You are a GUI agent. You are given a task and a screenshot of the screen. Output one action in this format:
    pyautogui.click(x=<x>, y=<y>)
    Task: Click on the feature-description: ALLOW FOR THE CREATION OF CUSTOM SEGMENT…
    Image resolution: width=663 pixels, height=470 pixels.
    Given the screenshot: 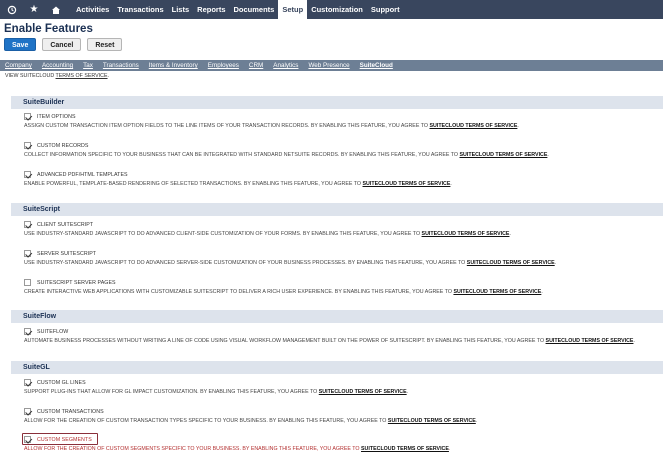 What is the action you would take?
    pyautogui.click(x=237, y=449)
    